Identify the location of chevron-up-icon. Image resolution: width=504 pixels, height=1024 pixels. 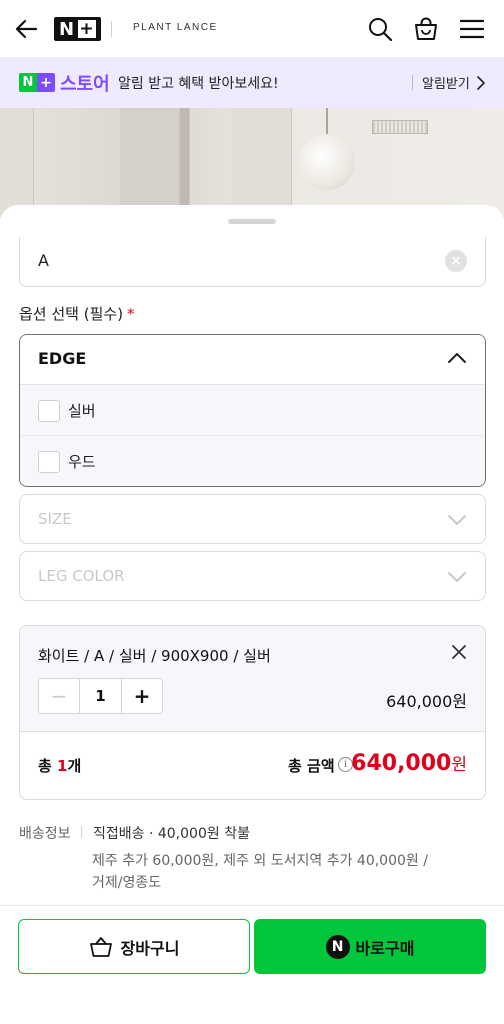
(457, 358).